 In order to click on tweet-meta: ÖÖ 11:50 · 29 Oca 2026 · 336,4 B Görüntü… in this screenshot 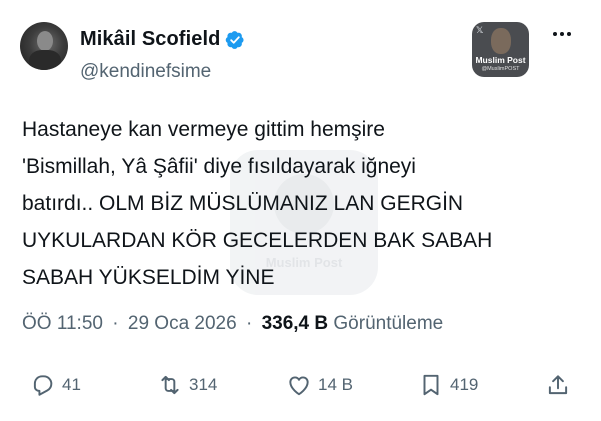, I will do `click(232, 324)`.